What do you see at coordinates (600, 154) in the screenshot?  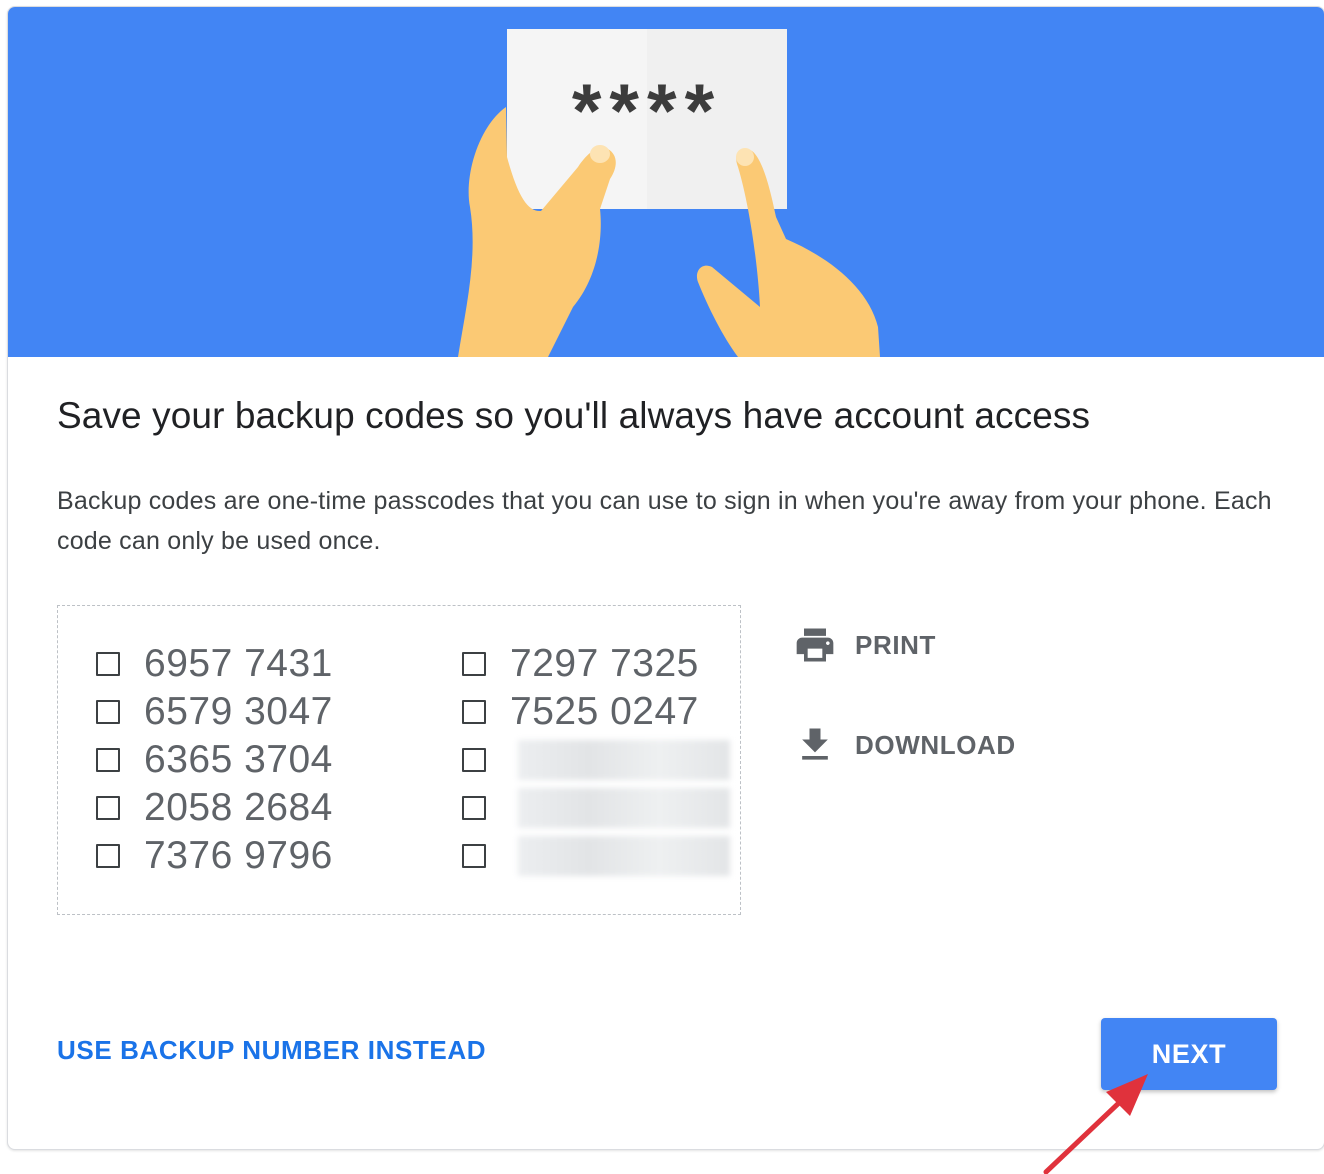 I see `left-thumbnail` at bounding box center [600, 154].